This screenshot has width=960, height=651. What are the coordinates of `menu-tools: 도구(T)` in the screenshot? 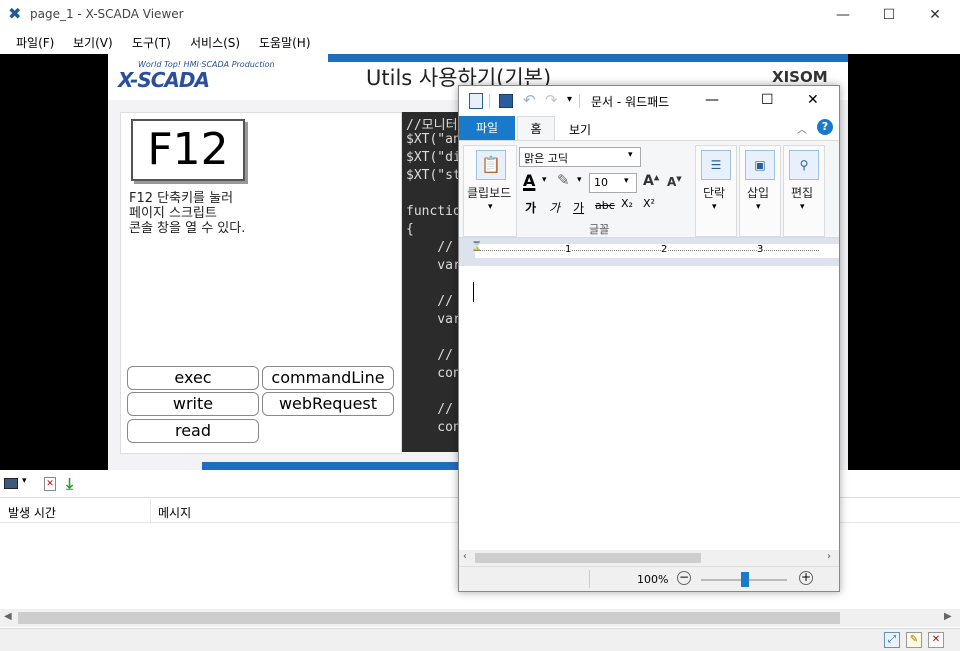 It's located at (151, 42).